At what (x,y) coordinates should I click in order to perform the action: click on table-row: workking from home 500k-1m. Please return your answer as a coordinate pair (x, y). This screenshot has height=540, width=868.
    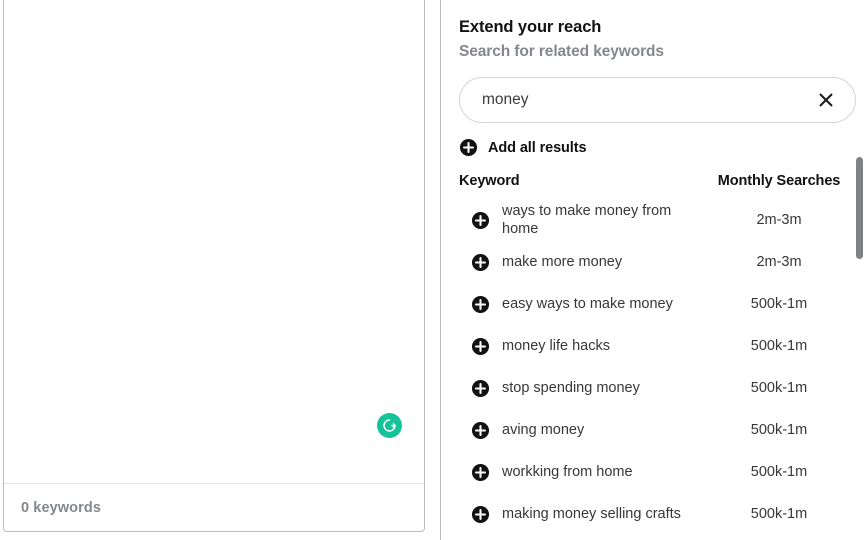
    Looking at the image, I should click on (656, 472).